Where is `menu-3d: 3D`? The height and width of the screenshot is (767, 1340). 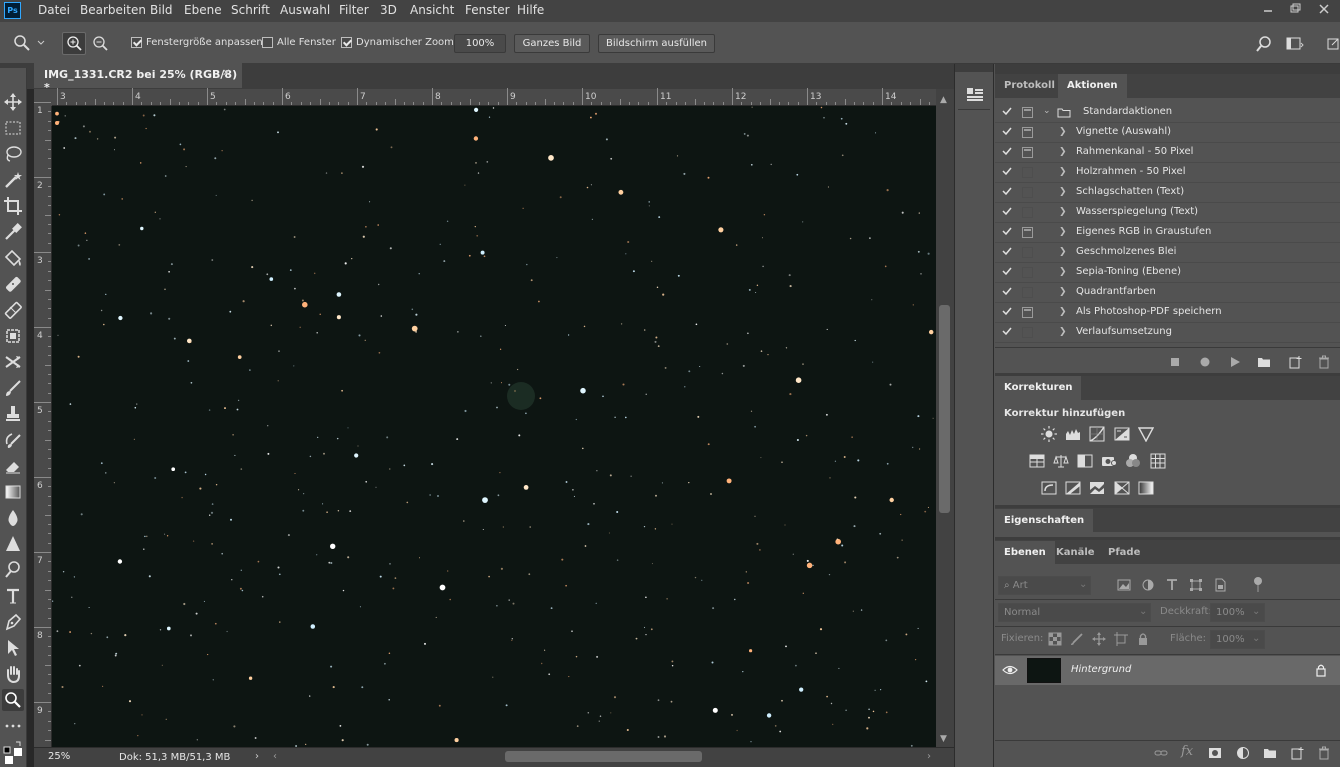
menu-3d: 3D is located at coordinates (388, 10).